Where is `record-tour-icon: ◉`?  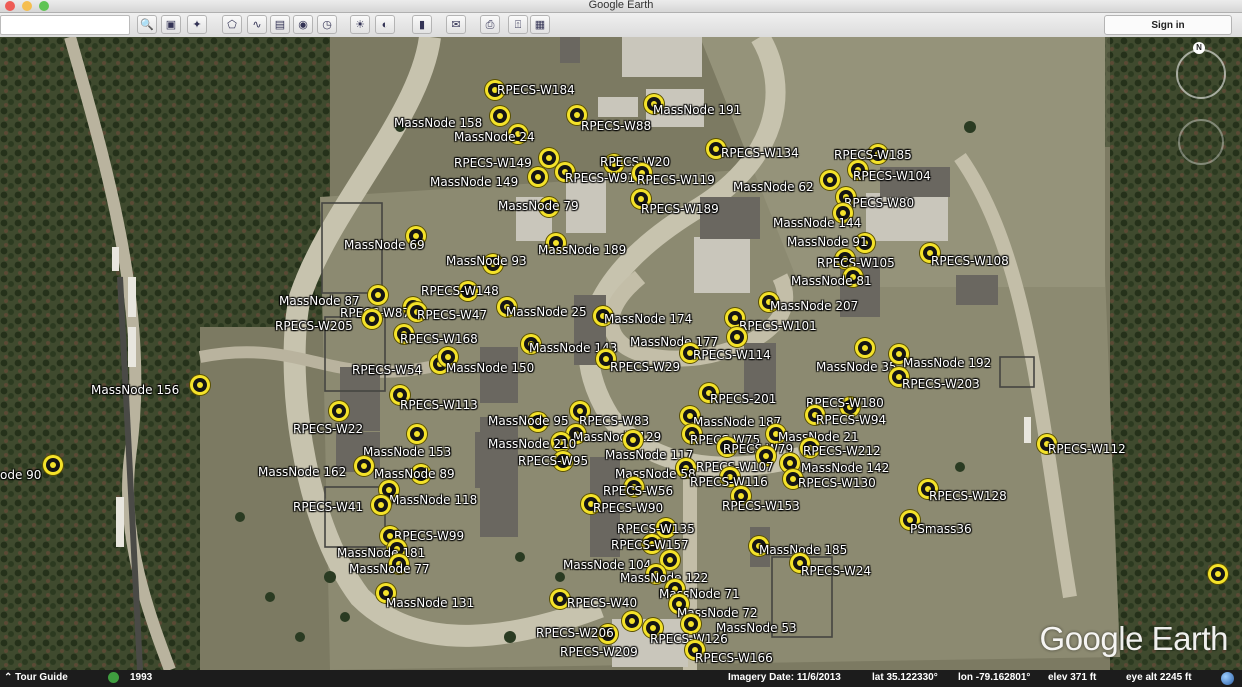 record-tour-icon: ◉ is located at coordinates (303, 24).